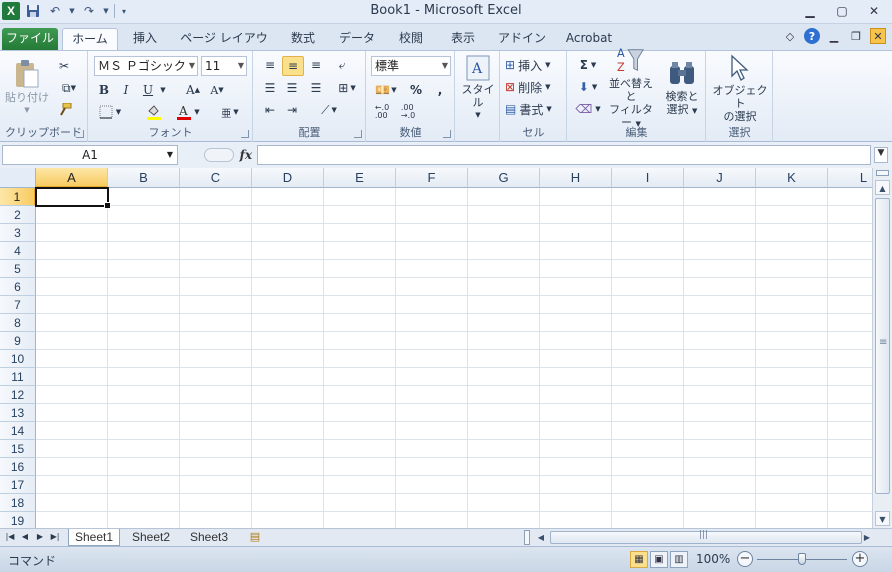  Describe the element at coordinates (522, 39) in the screenshot. I see `tab-addins: アドイン` at that location.